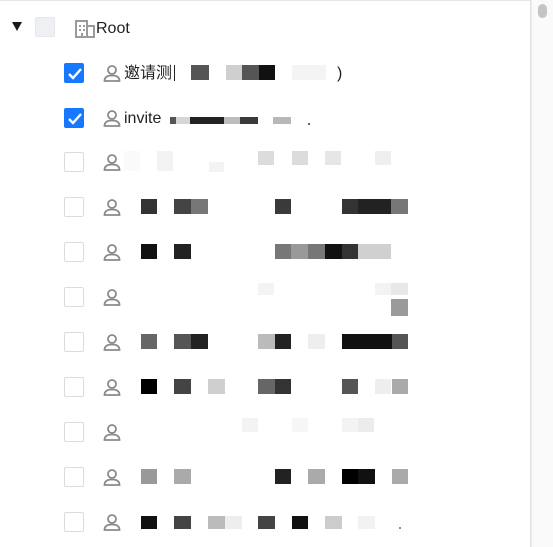  What do you see at coordinates (17, 26) in the screenshot?
I see `caret-down-icon` at bounding box center [17, 26].